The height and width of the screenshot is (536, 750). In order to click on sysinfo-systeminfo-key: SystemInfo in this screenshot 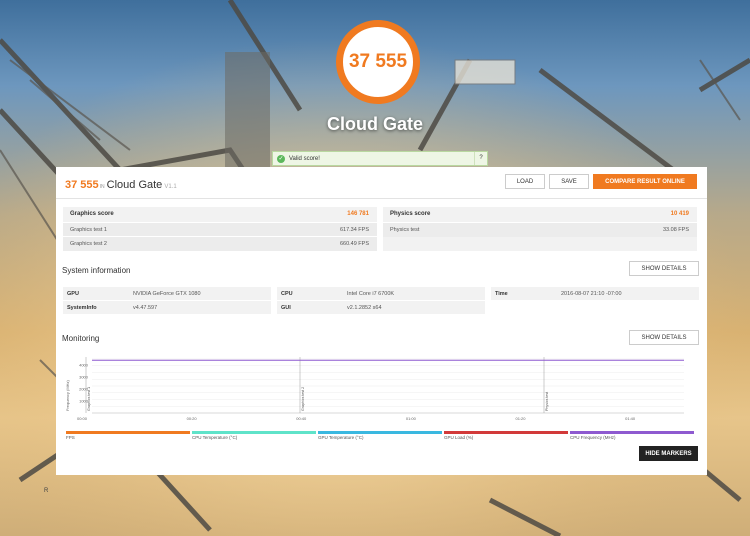, I will do `click(82, 308)`.